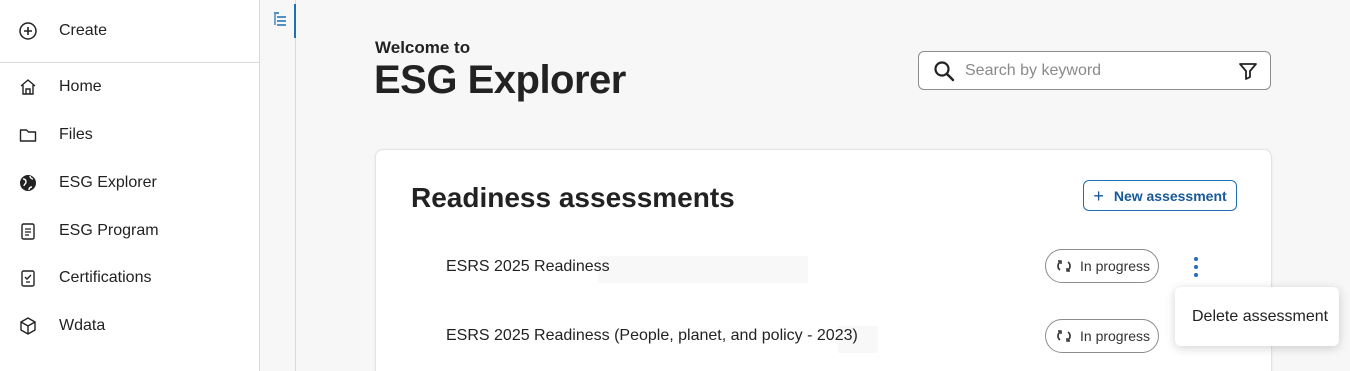  What do you see at coordinates (295, 21) in the screenshot?
I see `rail-active-indicator` at bounding box center [295, 21].